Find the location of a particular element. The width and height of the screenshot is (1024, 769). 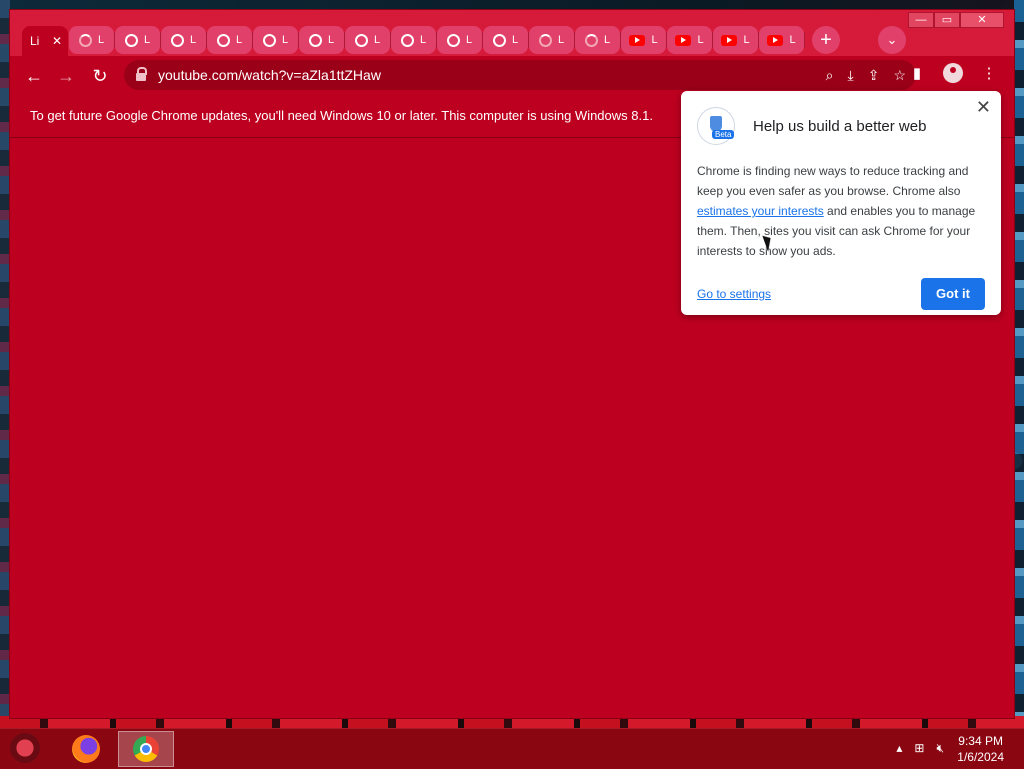

taskbar-chrome is located at coordinates (146, 749).